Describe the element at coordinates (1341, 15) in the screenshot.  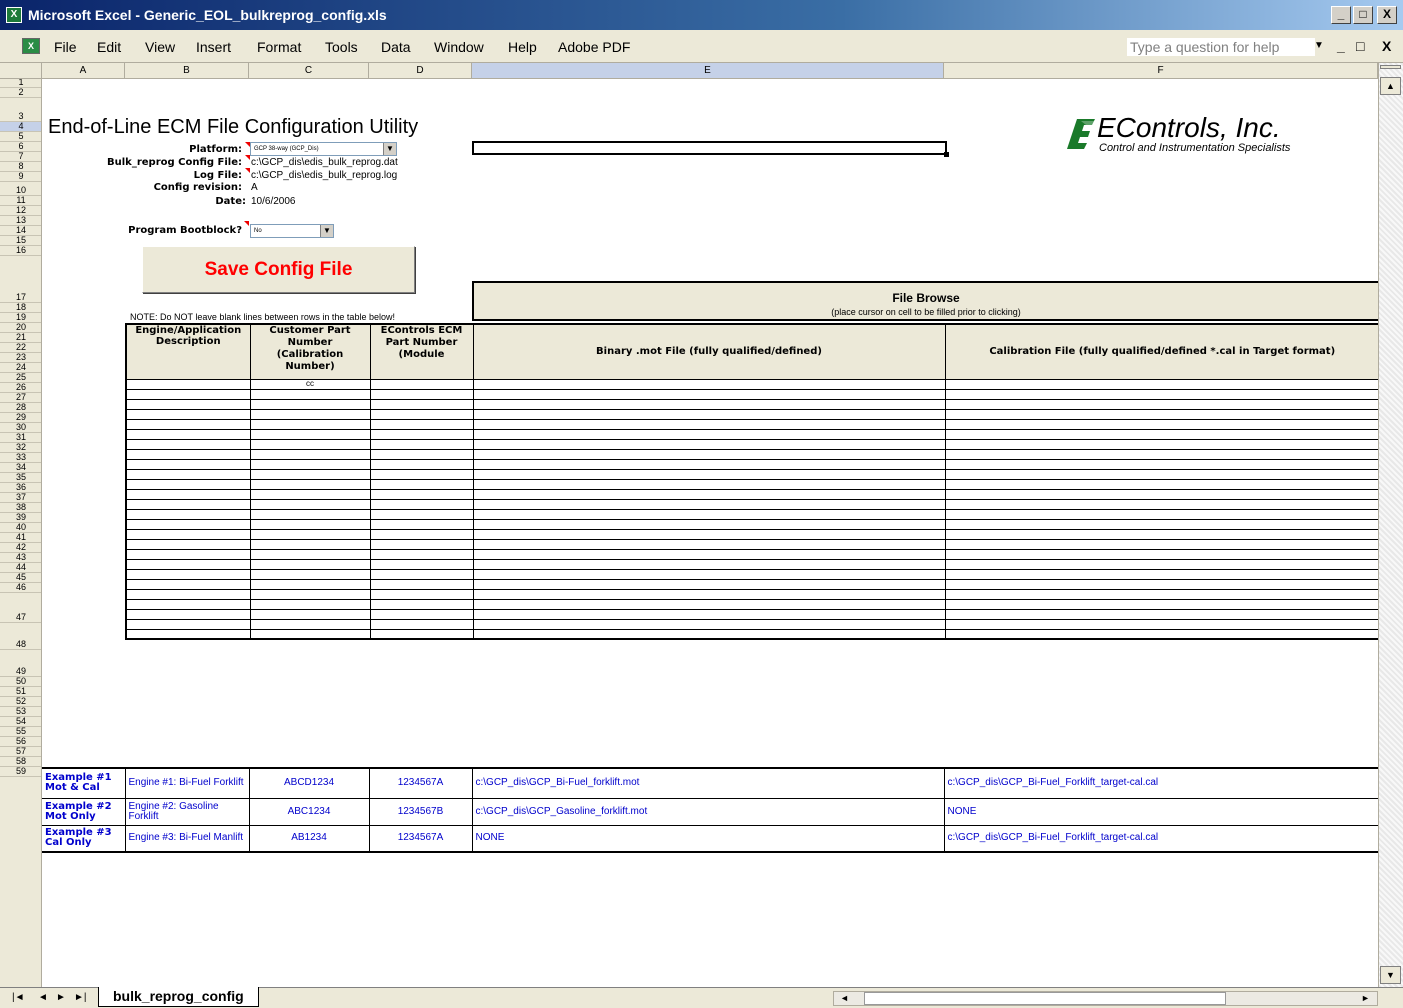
I see `minimize-button: _` at that location.